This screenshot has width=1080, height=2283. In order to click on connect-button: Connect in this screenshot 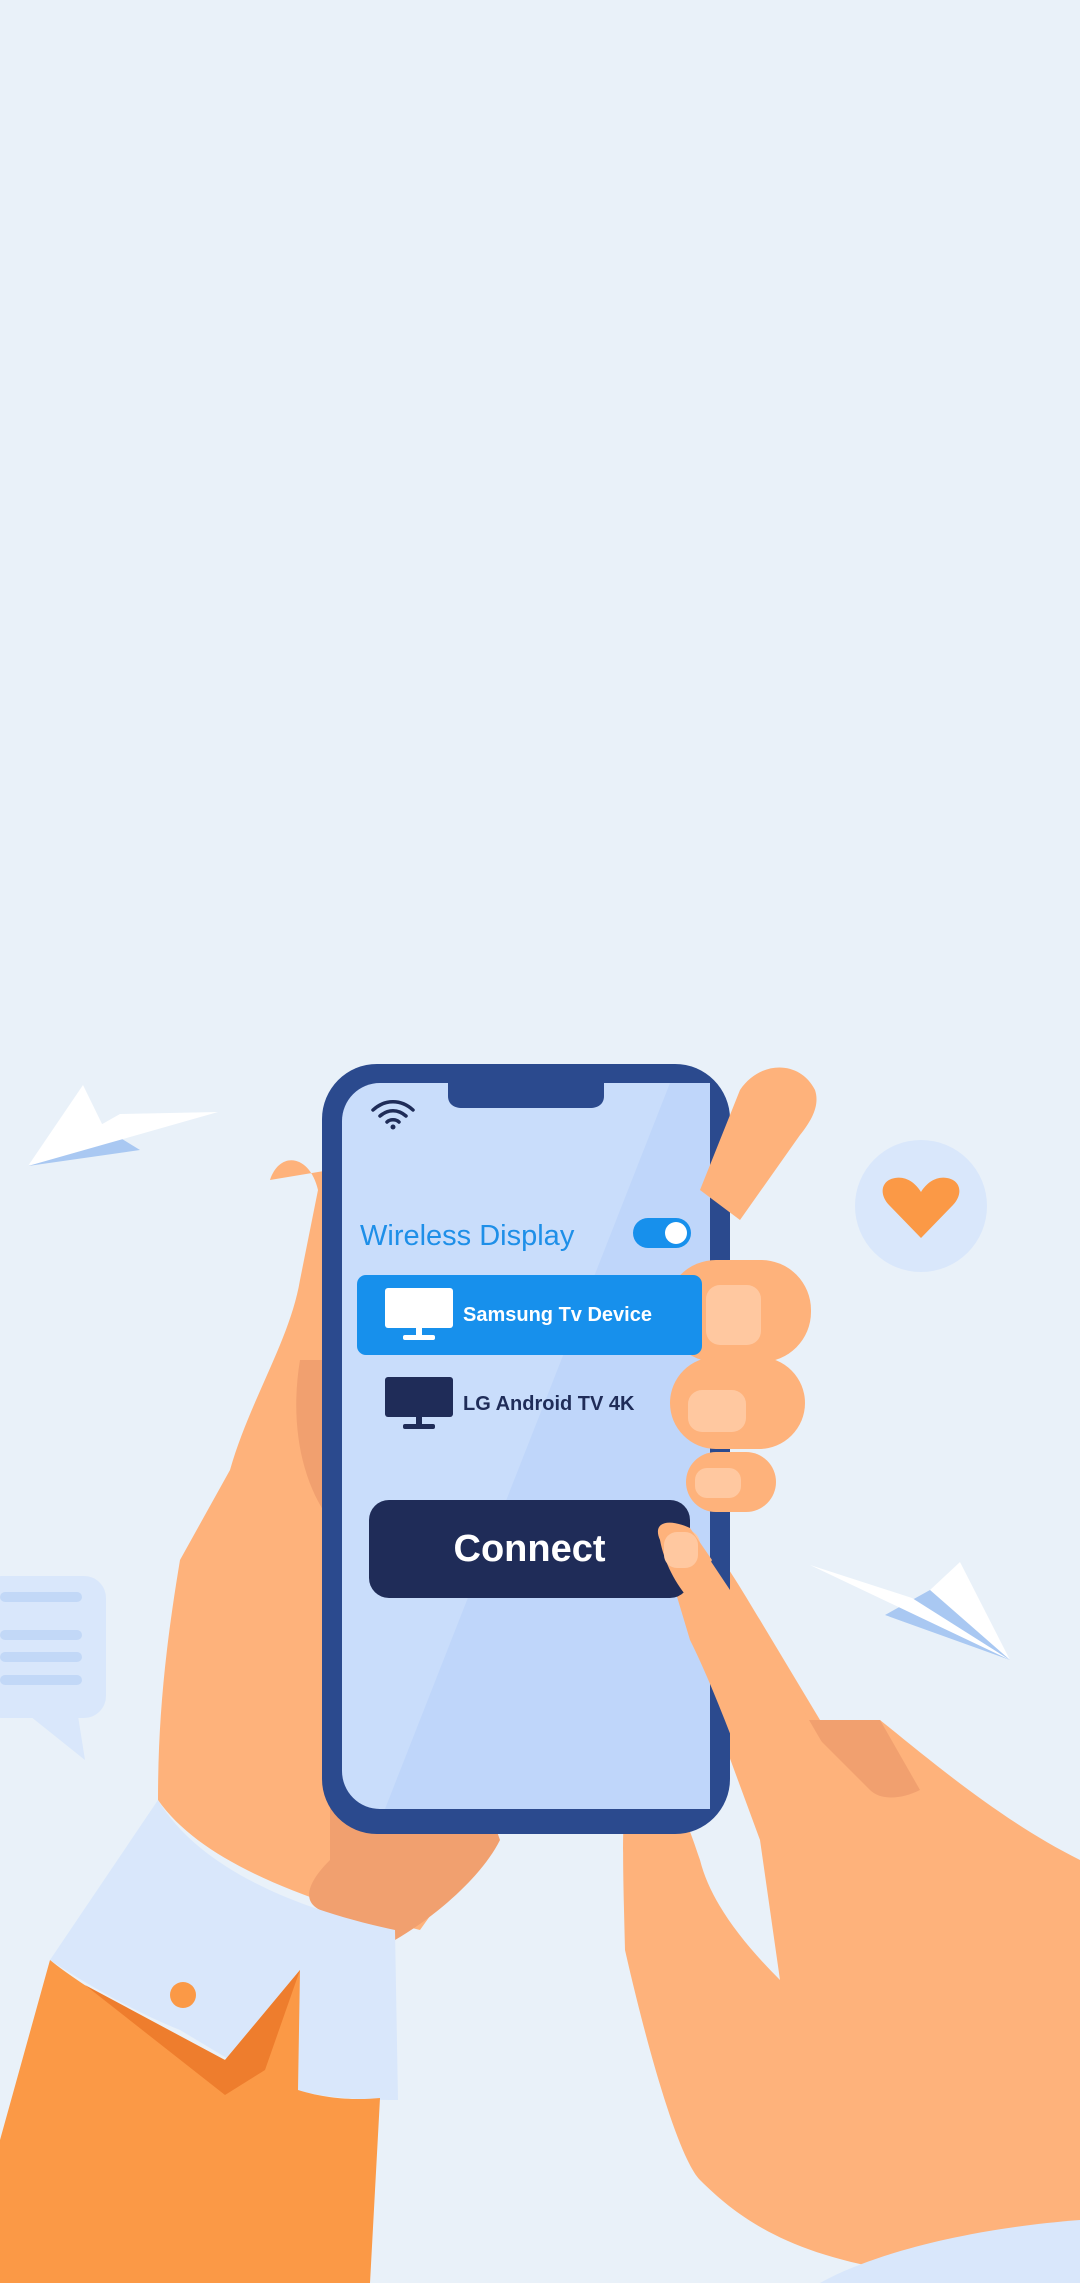, I will do `click(529, 1549)`.